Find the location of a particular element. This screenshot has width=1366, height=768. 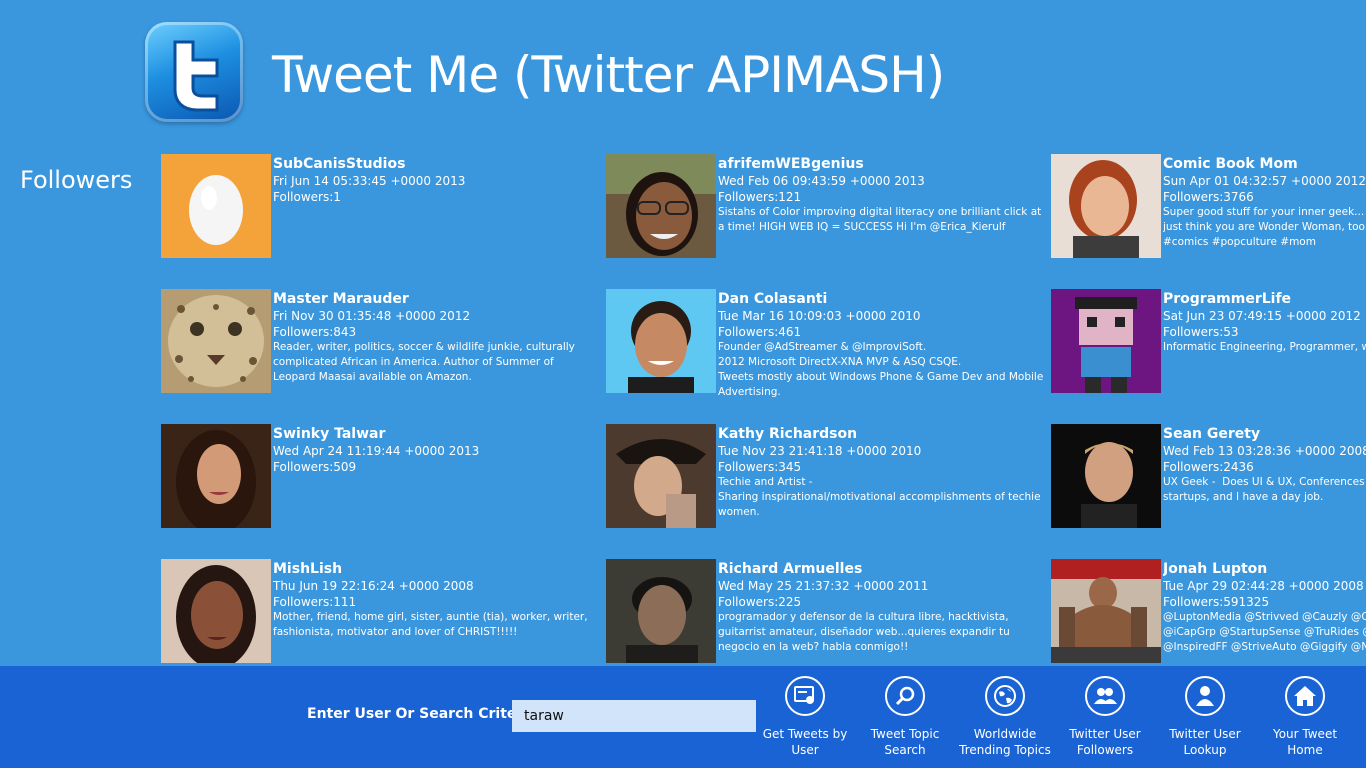

follower-name: SubCanisStudios is located at coordinates (436, 164).